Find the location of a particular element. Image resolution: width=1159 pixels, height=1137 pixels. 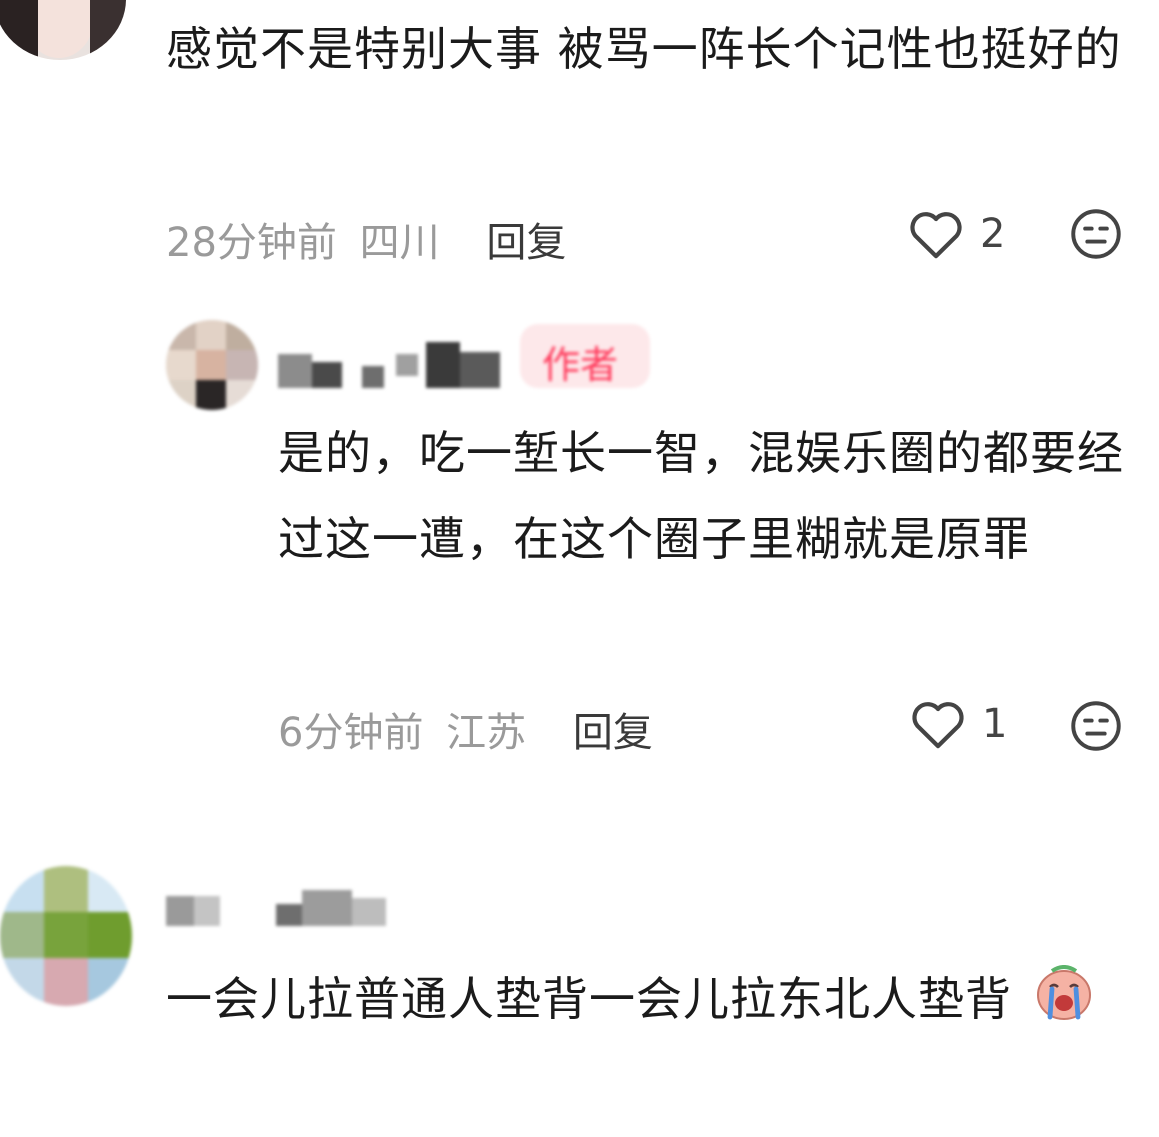

like-count: 2 is located at coordinates (993, 234).